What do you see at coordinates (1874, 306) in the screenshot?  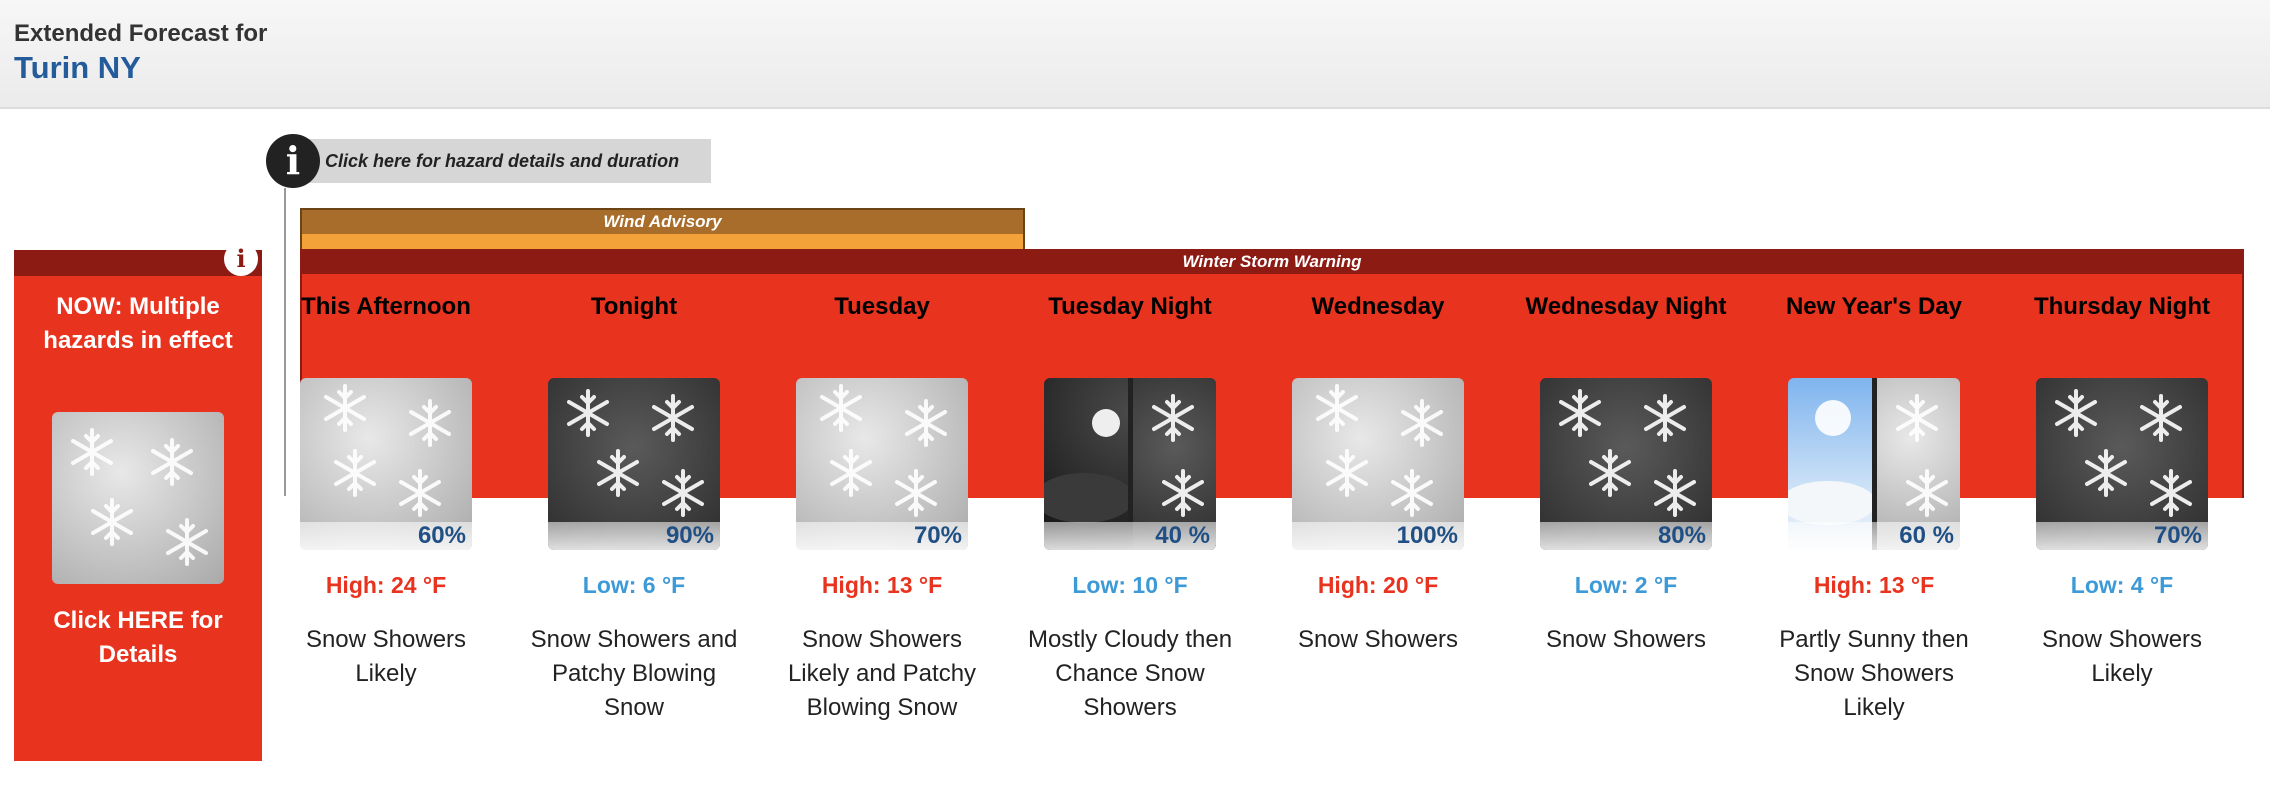 I see `period-name: New Year's Day` at bounding box center [1874, 306].